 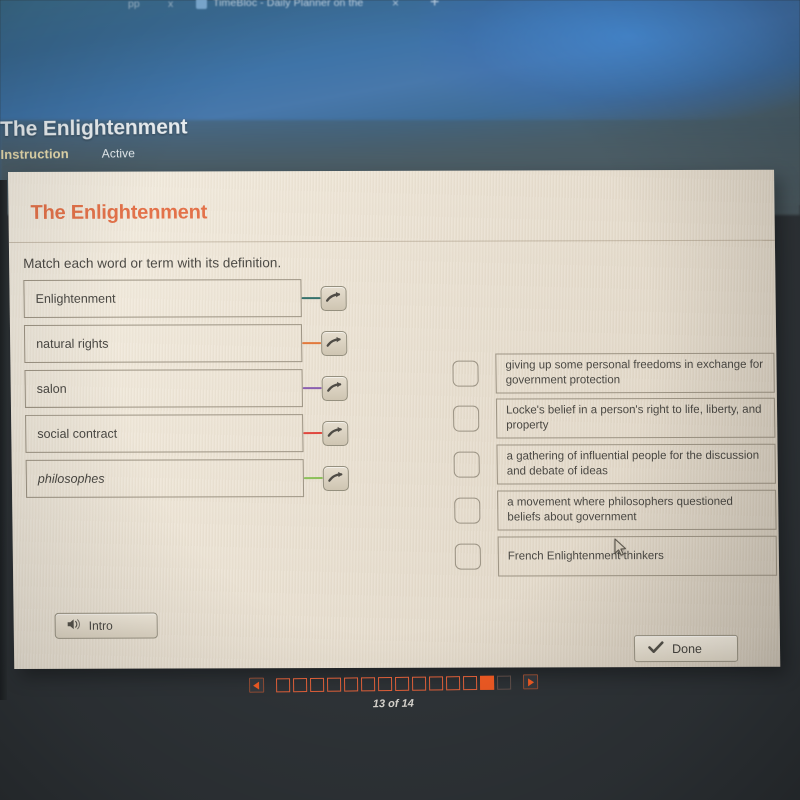 I want to click on page-header: The Enlightenment Instruction Active, so click(x=230, y=137).